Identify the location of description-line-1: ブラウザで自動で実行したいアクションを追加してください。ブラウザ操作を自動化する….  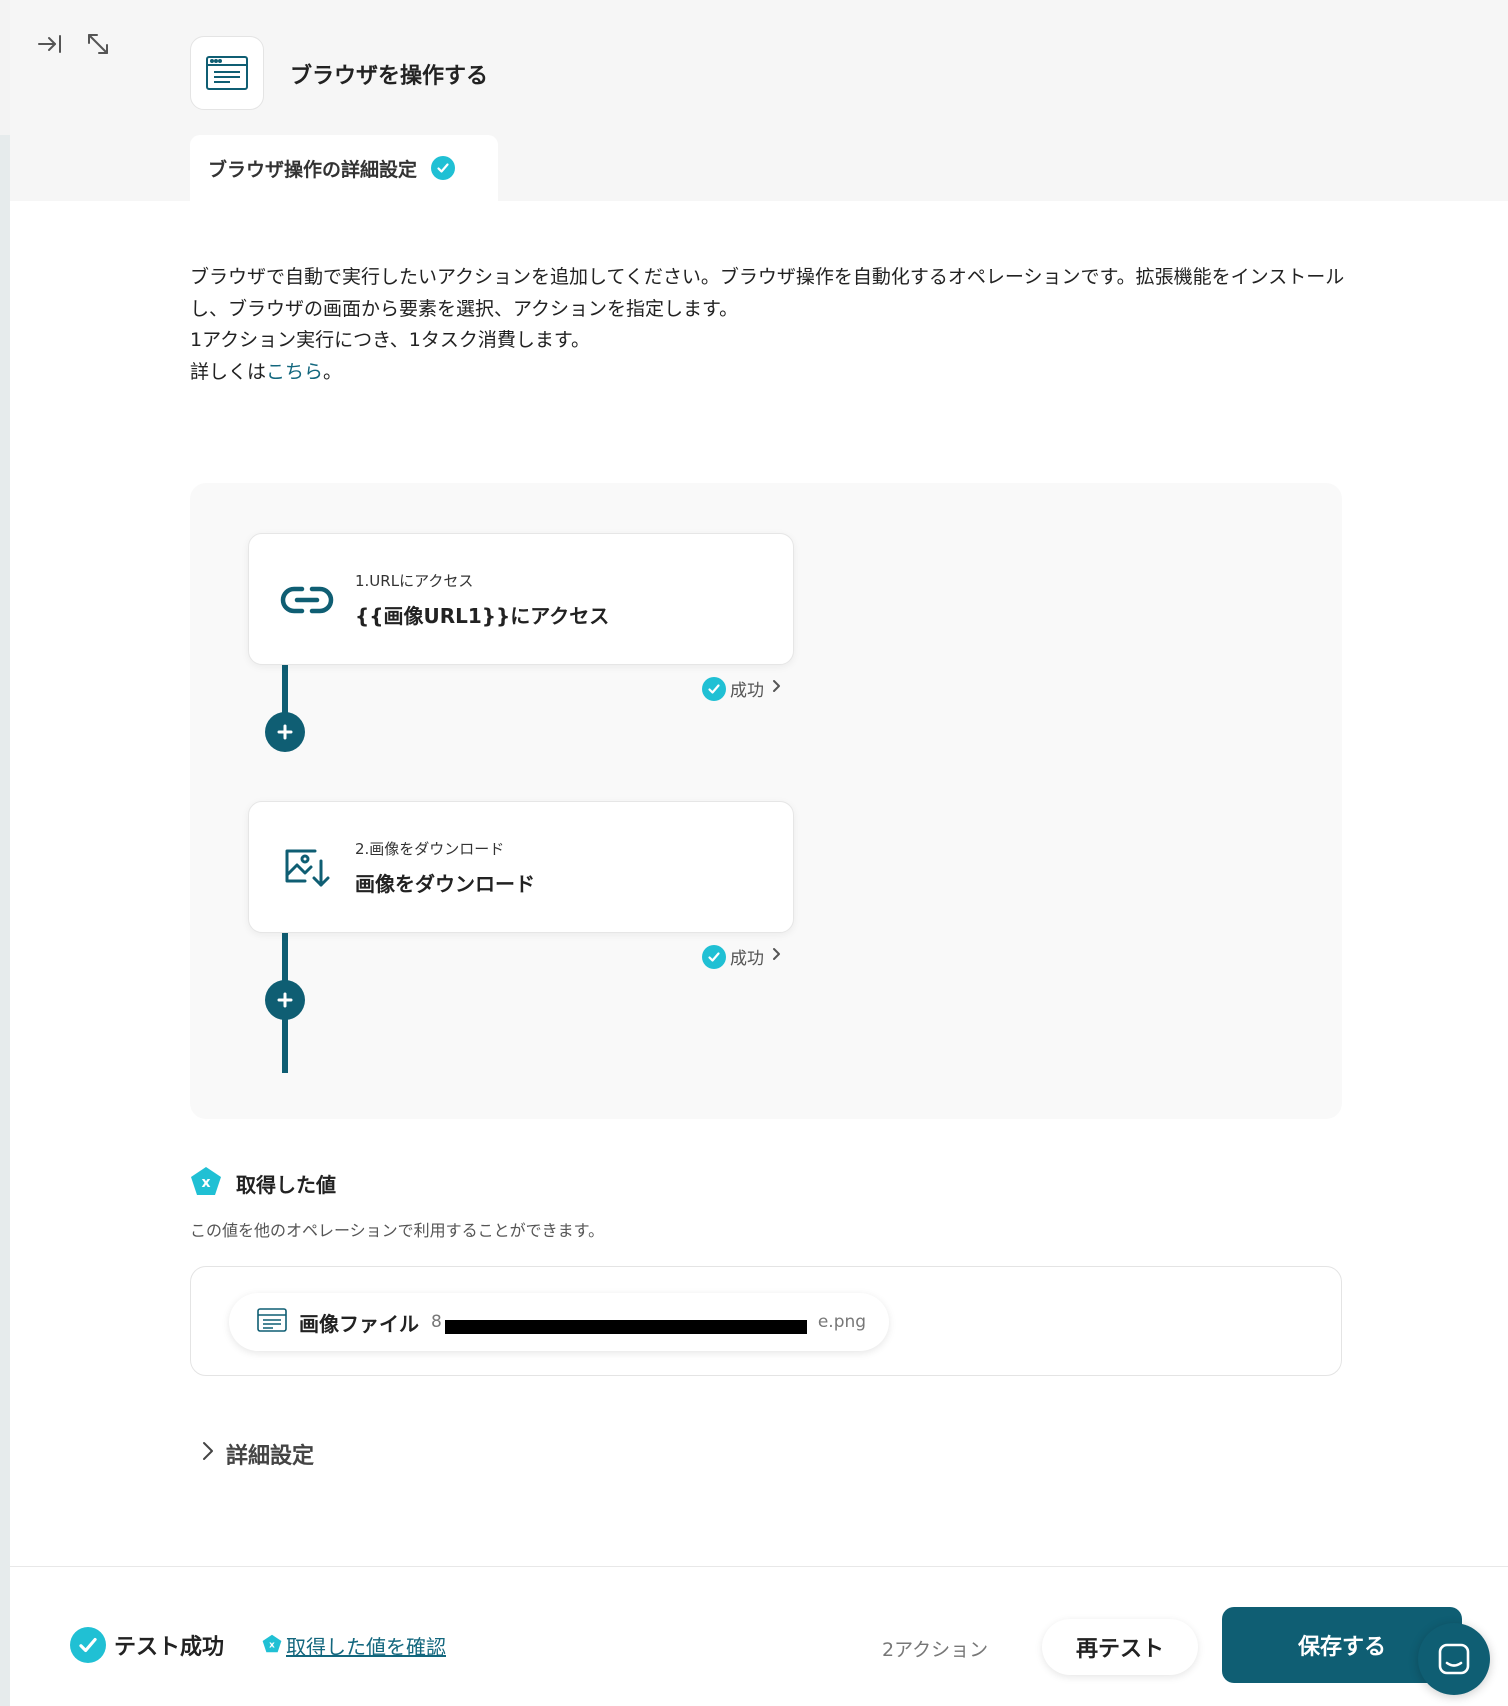
(767, 293).